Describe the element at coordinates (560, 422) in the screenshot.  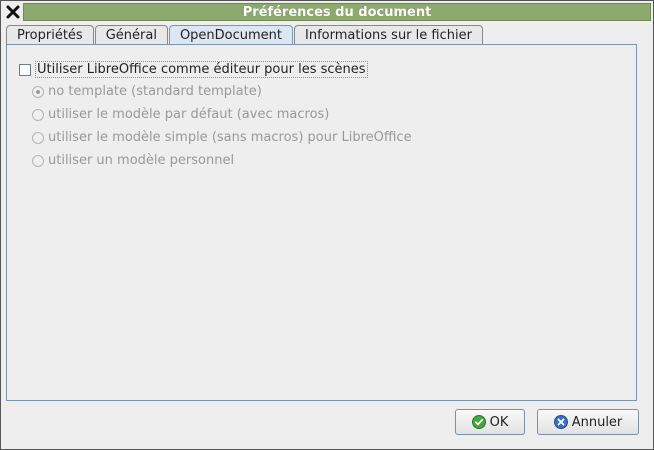
I see `cancel-circle-icon` at that location.